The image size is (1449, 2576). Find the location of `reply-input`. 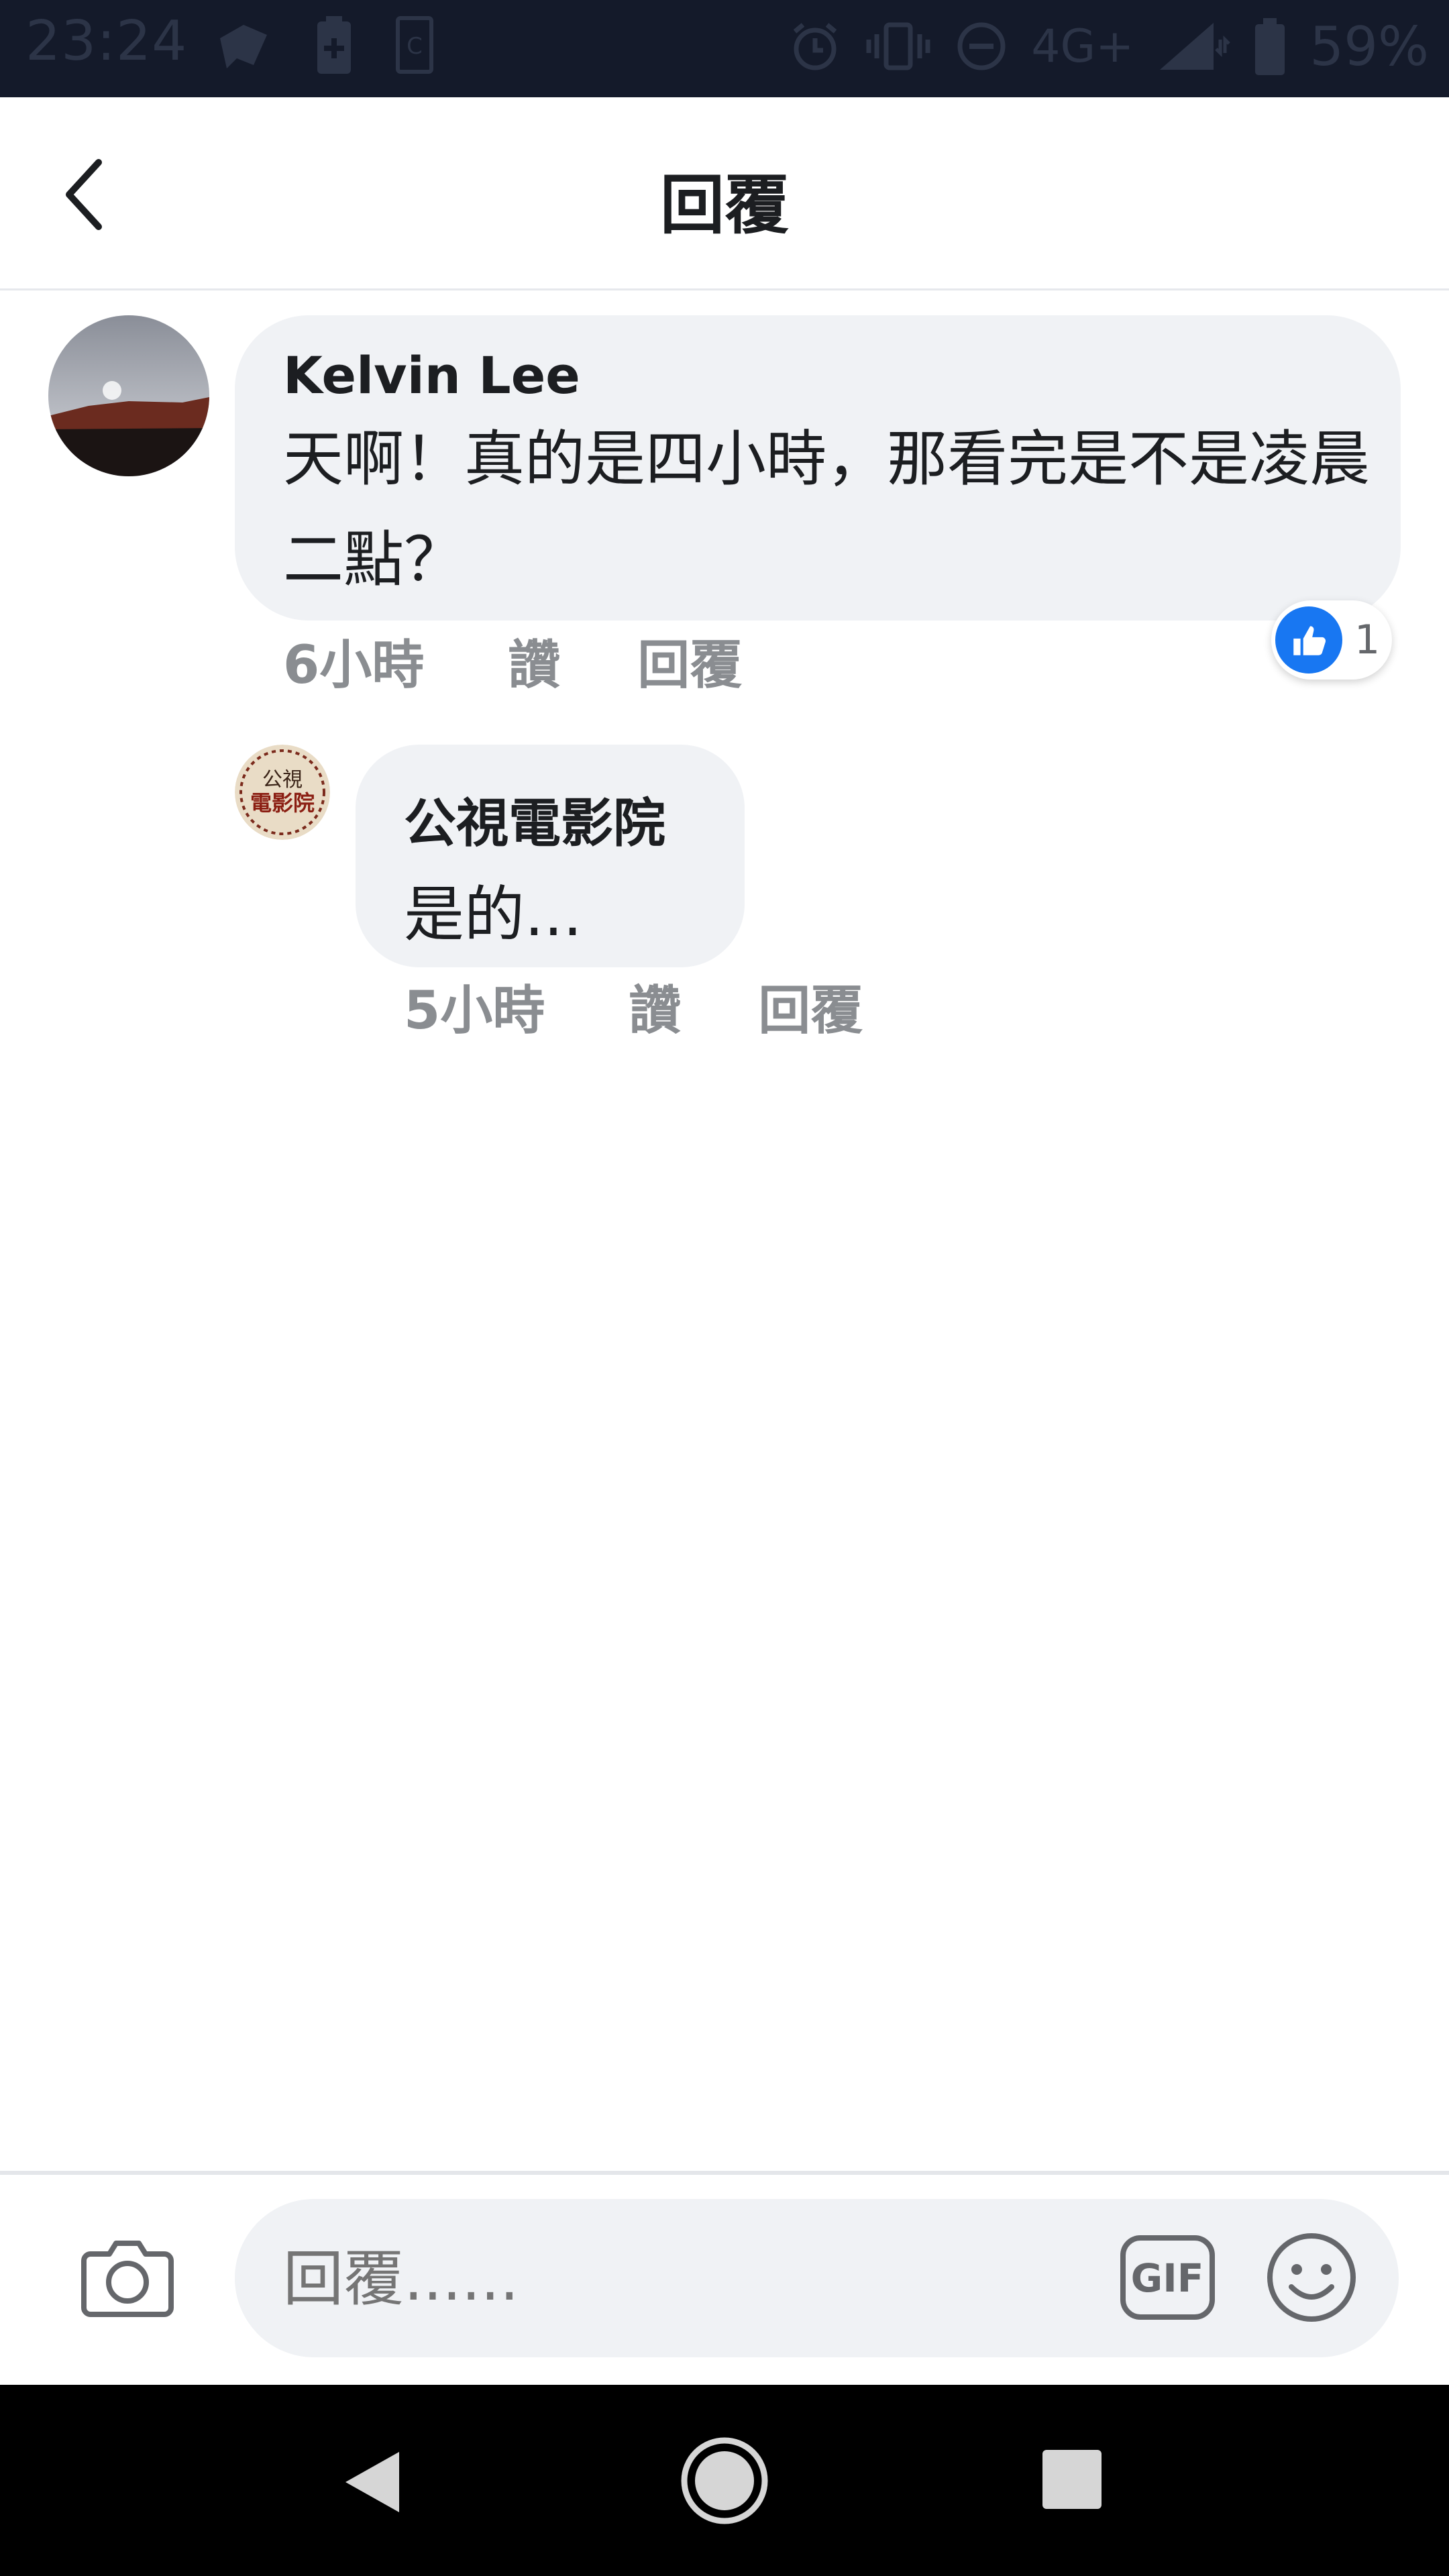

reply-input is located at coordinates (685, 2279).